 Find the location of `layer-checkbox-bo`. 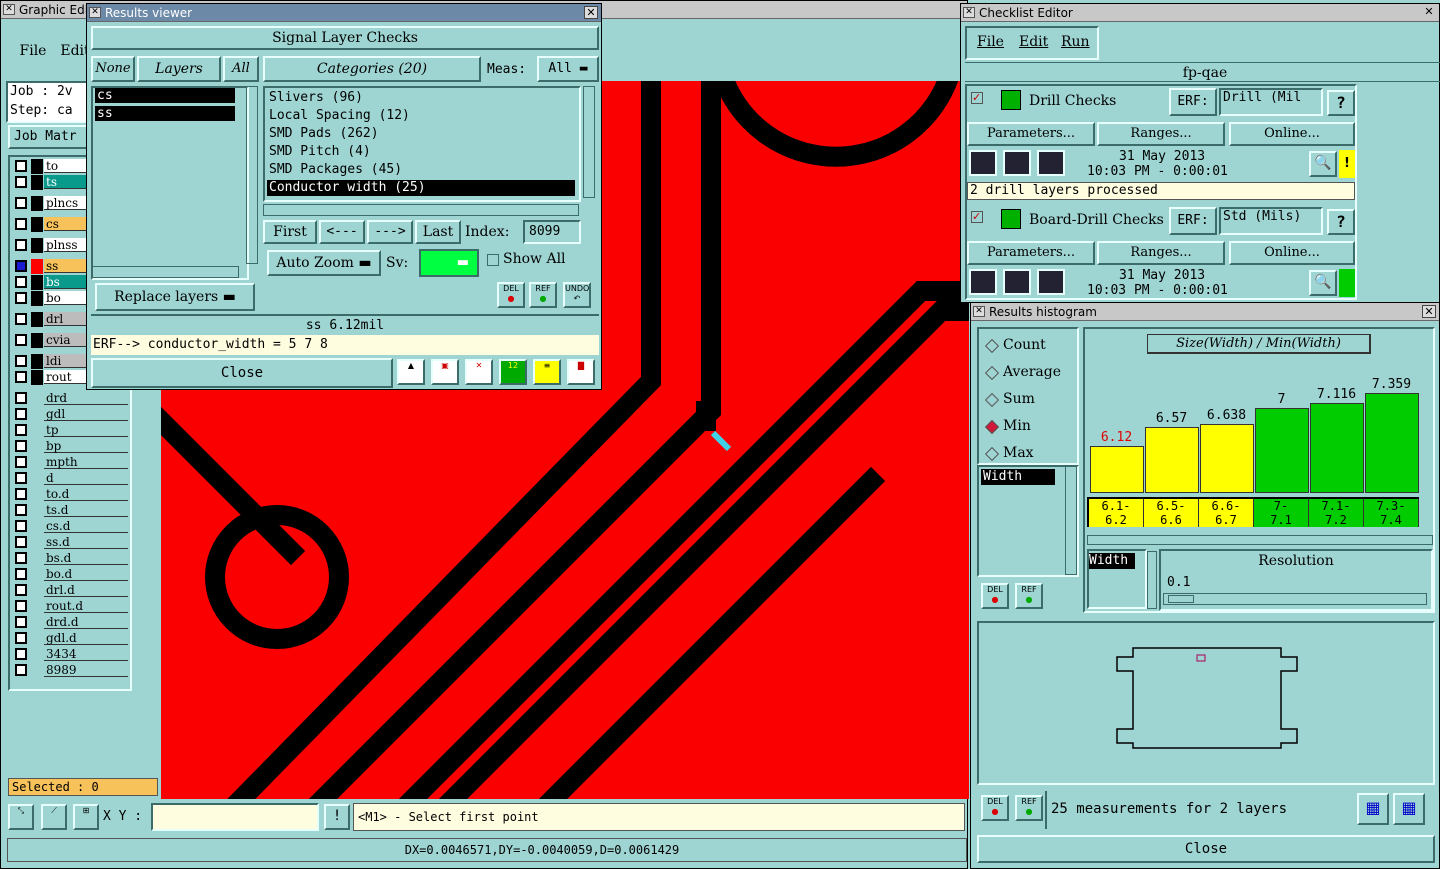

layer-checkbox-bo is located at coordinates (21, 298).